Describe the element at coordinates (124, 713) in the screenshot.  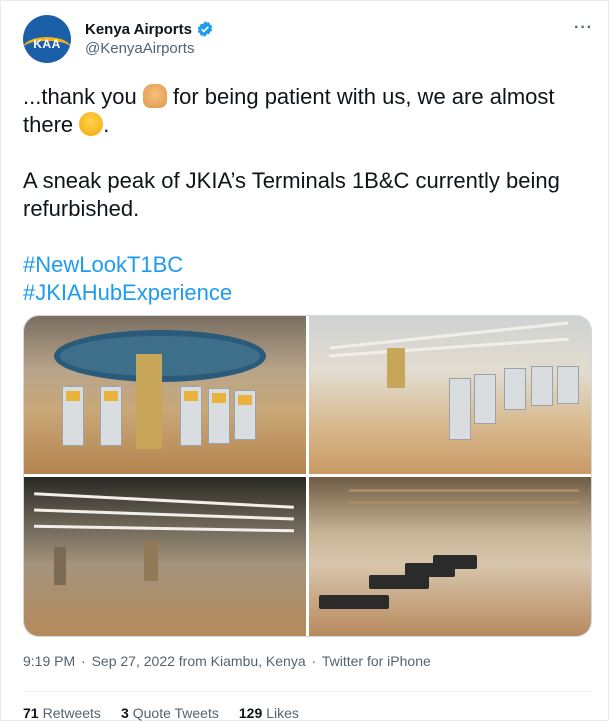
I see `quote-tweets-count: 3` at that location.